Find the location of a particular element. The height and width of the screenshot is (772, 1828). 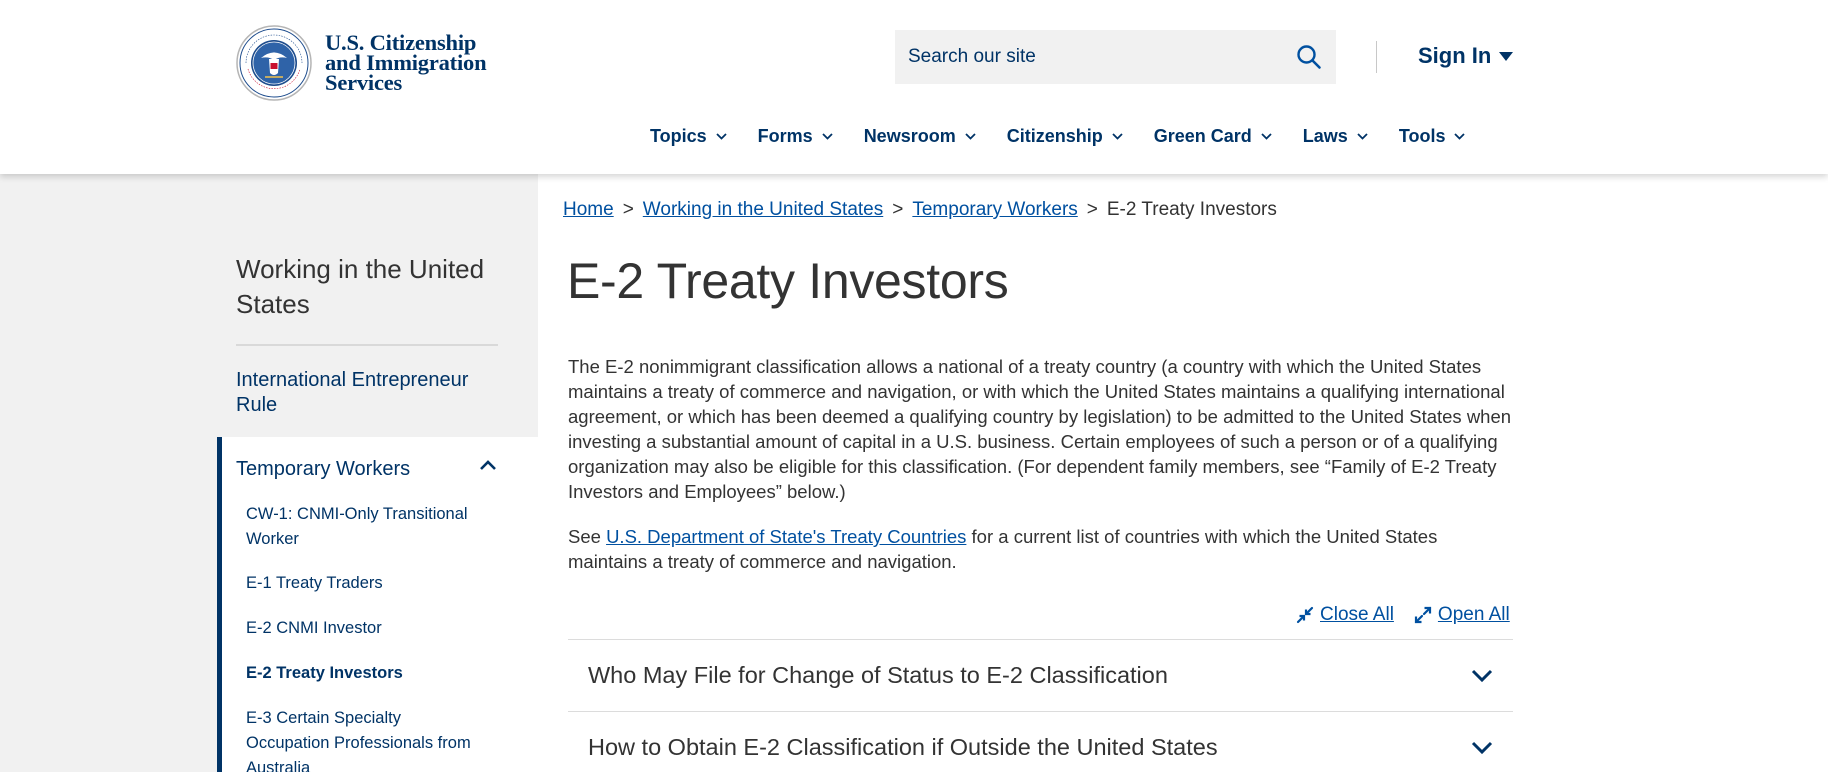

search-button is located at coordinates (1309, 57).